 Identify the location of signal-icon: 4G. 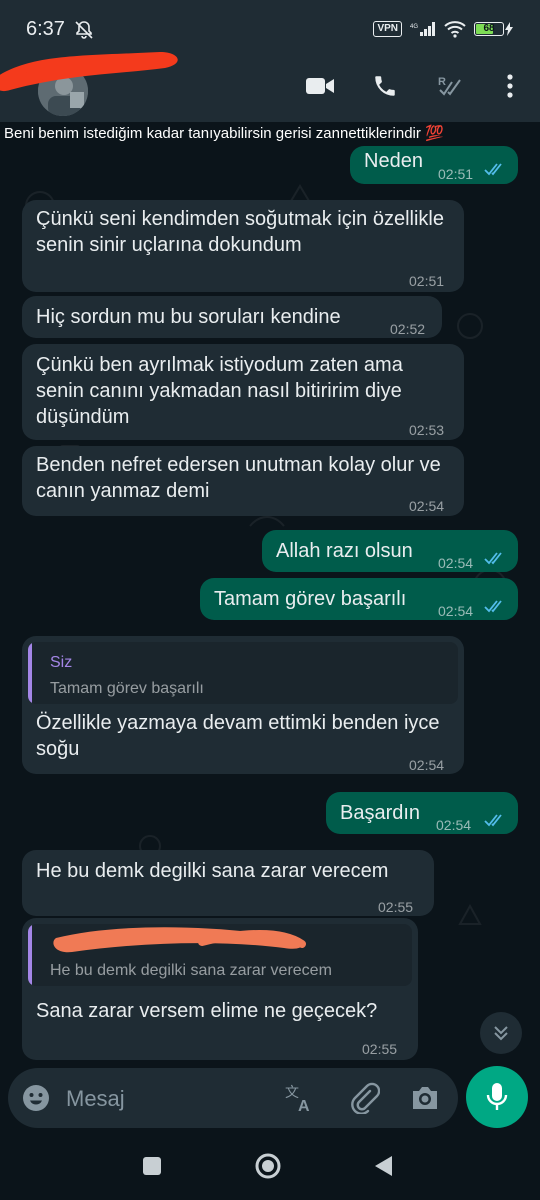
(422, 29).